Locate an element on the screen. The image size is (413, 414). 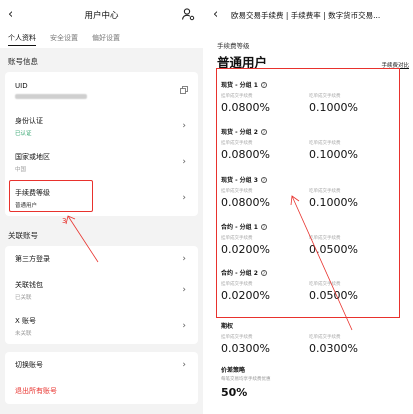
annotation-arrow-left is located at coordinates (82, 239).